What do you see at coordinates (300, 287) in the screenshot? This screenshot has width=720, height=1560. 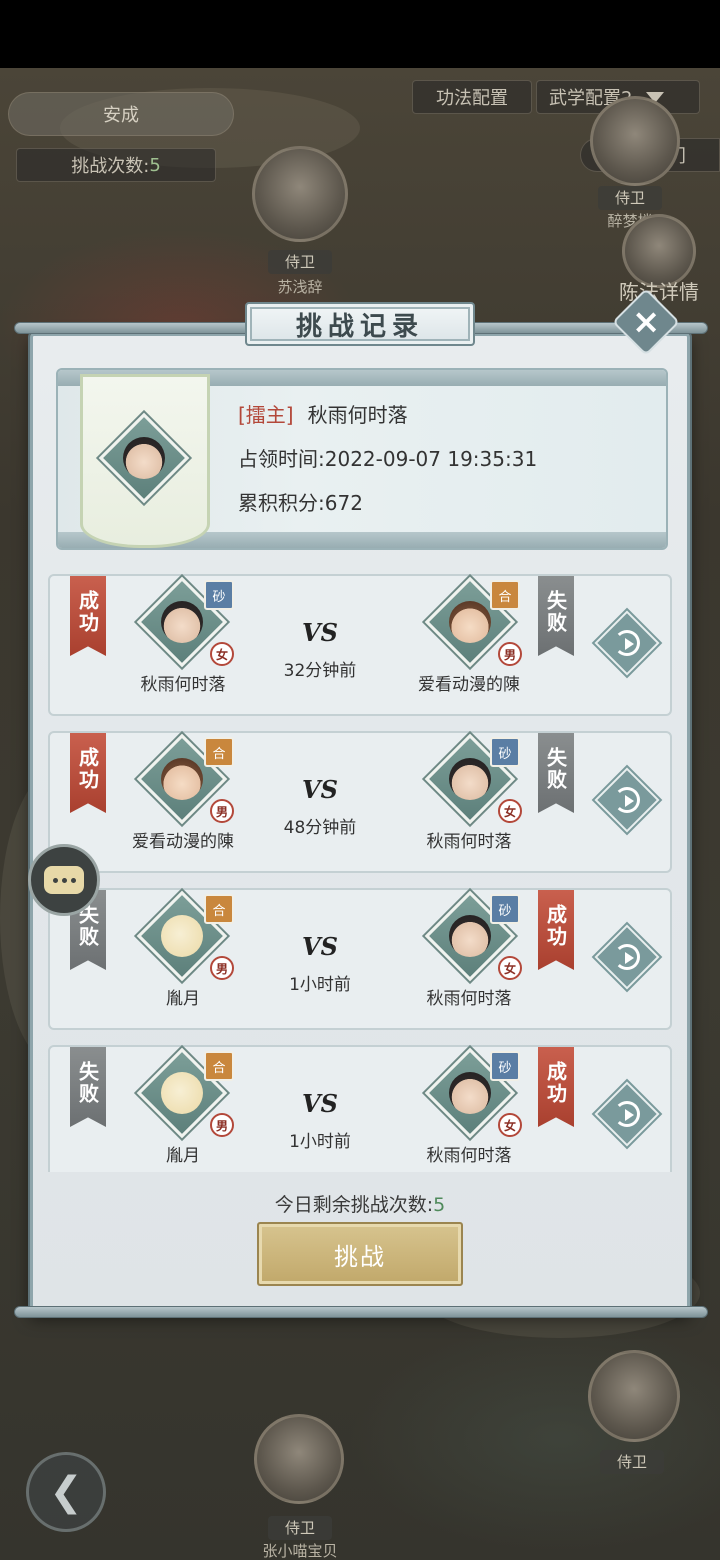 I see `npc-name-top: 苏浅辞` at bounding box center [300, 287].